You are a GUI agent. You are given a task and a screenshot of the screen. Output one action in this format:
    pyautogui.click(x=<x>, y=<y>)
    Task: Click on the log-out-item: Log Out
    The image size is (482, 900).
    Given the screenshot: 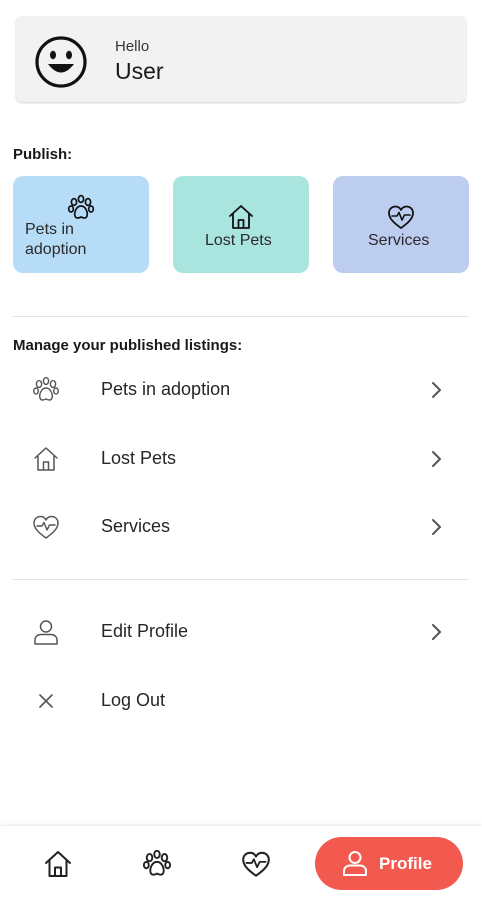 What is the action you would take?
    pyautogui.click(x=241, y=701)
    